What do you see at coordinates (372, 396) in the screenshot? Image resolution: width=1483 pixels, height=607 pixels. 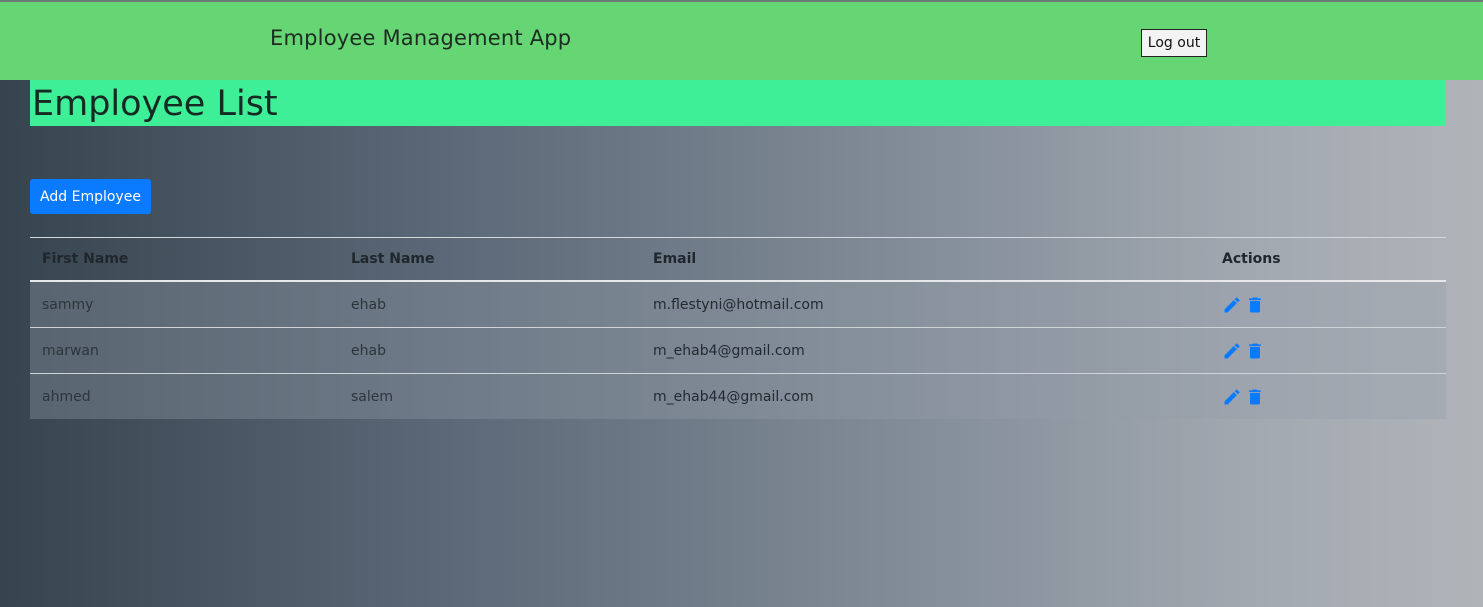 I see `last-name-cell: salem` at bounding box center [372, 396].